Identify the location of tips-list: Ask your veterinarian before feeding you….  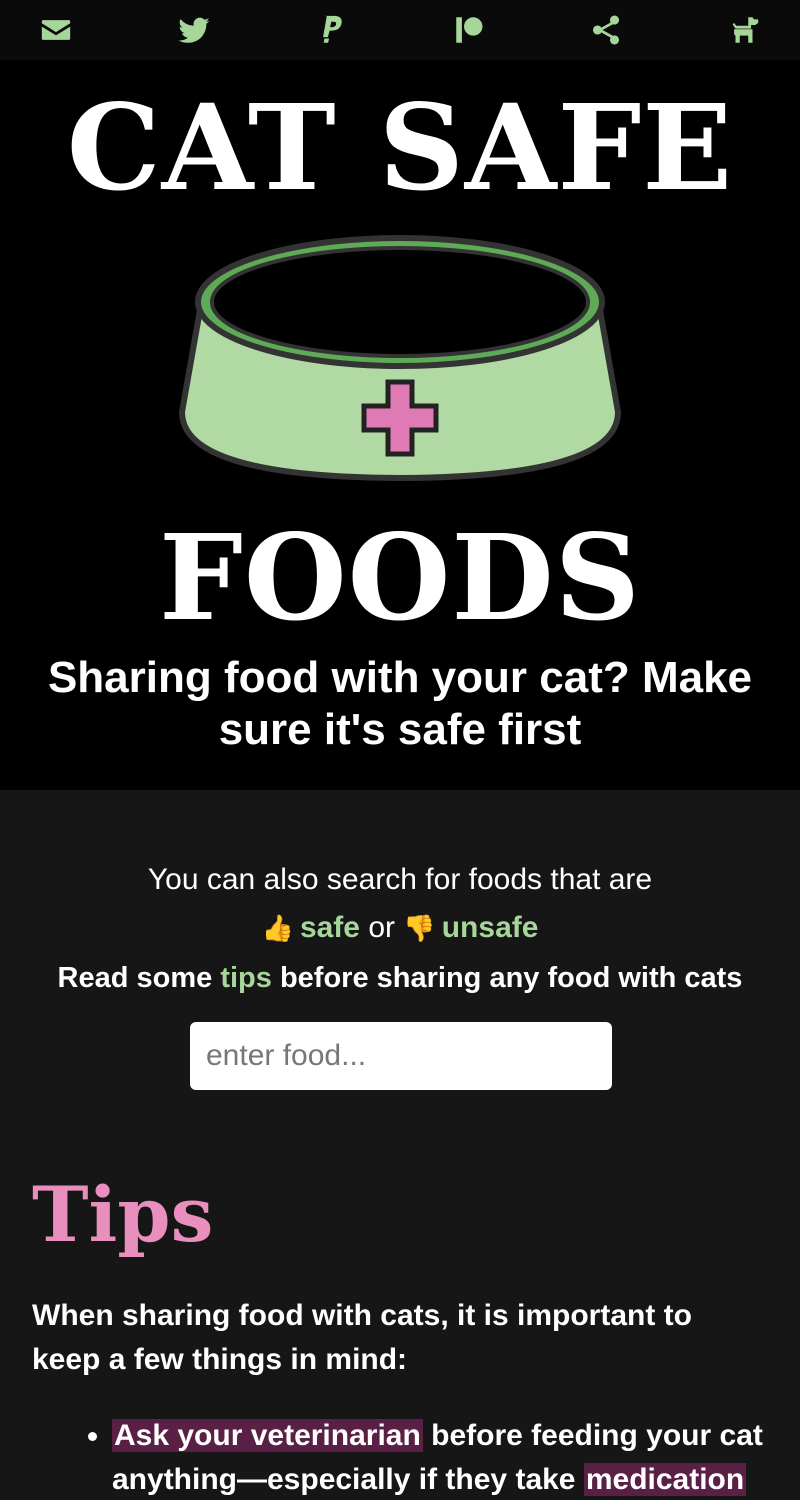
(425, 1457).